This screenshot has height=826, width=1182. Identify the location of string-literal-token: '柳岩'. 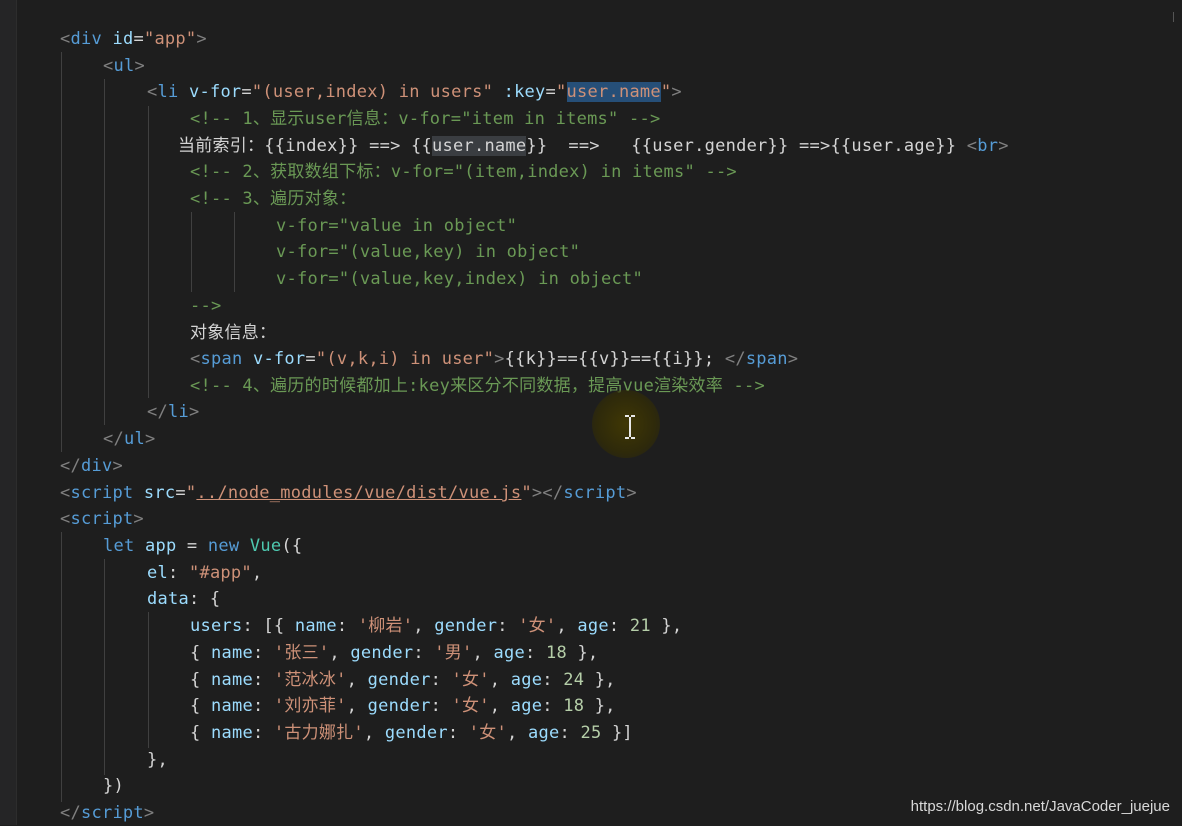
(385, 626).